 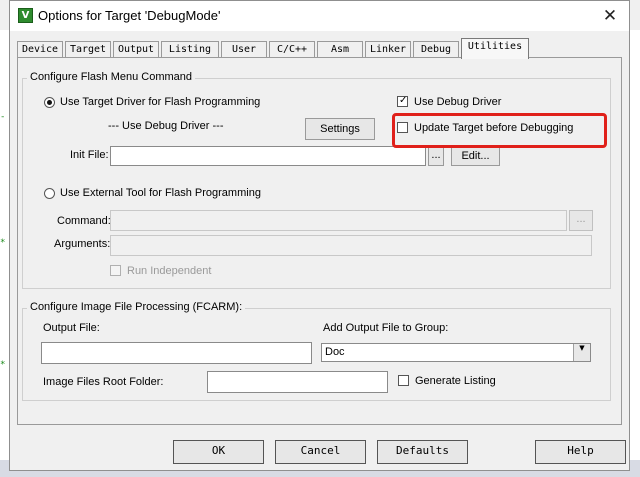 I want to click on root-folder-input, so click(x=297, y=382).